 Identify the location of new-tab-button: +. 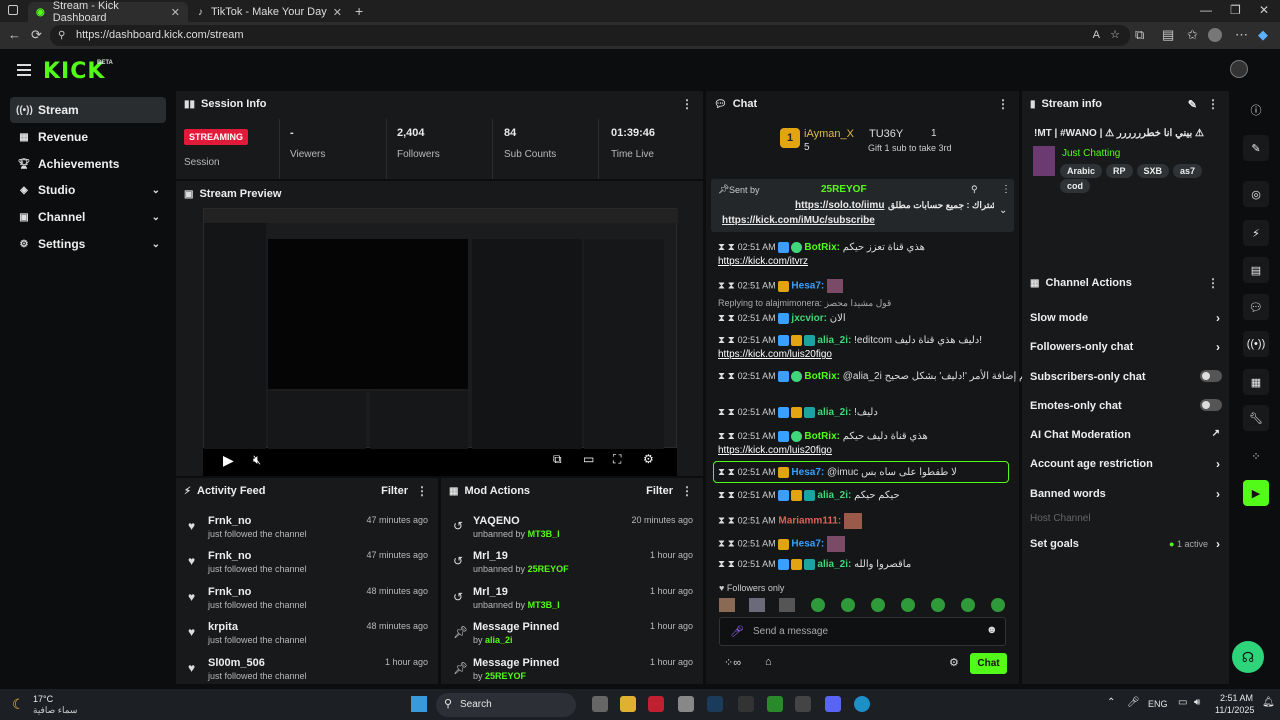
(359, 11).